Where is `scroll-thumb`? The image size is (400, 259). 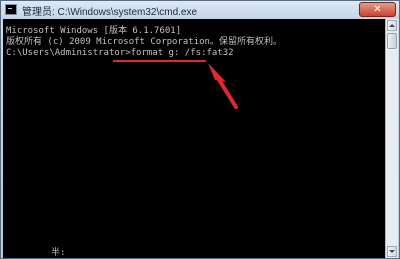 scroll-thumb is located at coordinates (392, 41).